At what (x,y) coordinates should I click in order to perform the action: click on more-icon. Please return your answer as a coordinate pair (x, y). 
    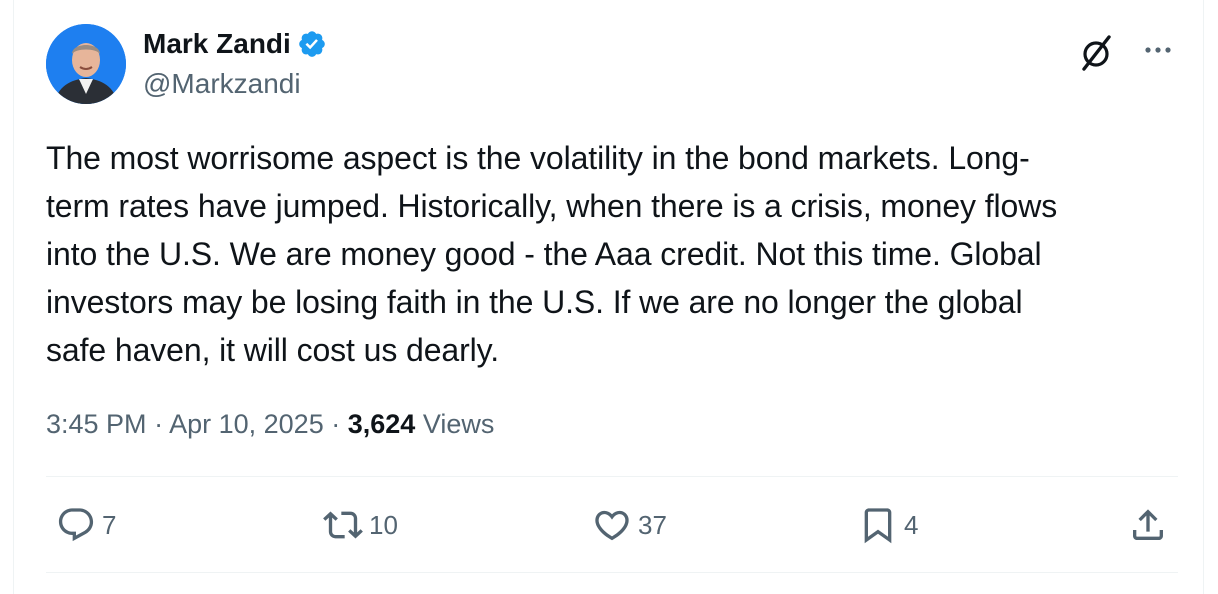
    Looking at the image, I should click on (1158, 50).